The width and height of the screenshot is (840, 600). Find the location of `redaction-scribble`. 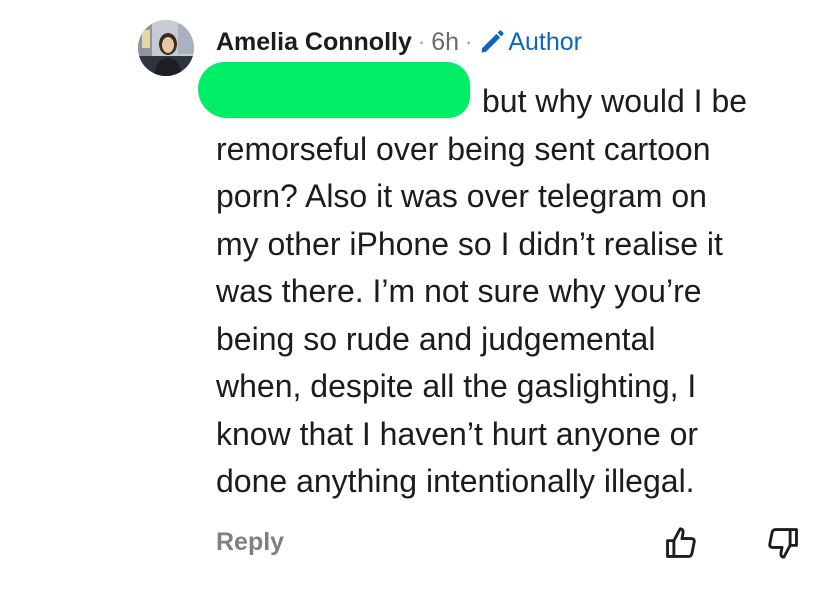

redaction-scribble is located at coordinates (334, 90).